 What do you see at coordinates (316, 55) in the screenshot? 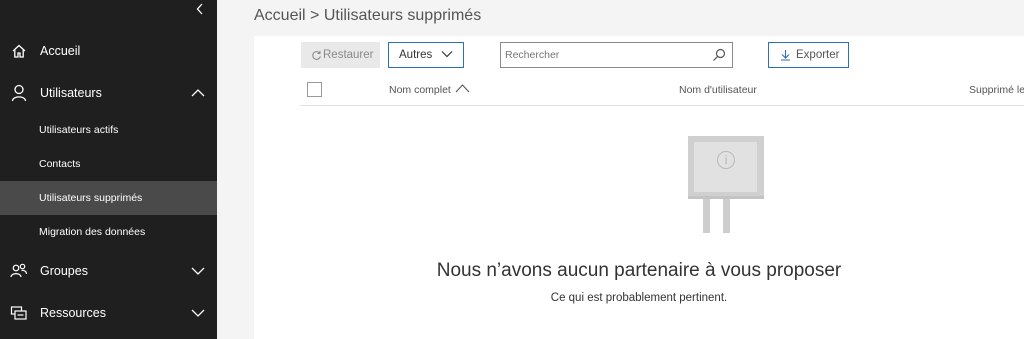
I see `restore-icon` at bounding box center [316, 55].